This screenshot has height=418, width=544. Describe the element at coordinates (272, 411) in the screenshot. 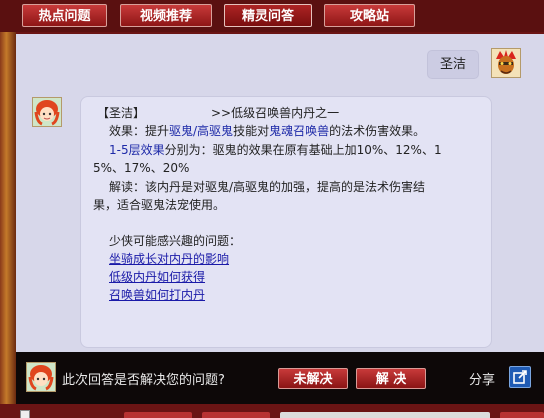

I see `bottom-toolbar` at that location.